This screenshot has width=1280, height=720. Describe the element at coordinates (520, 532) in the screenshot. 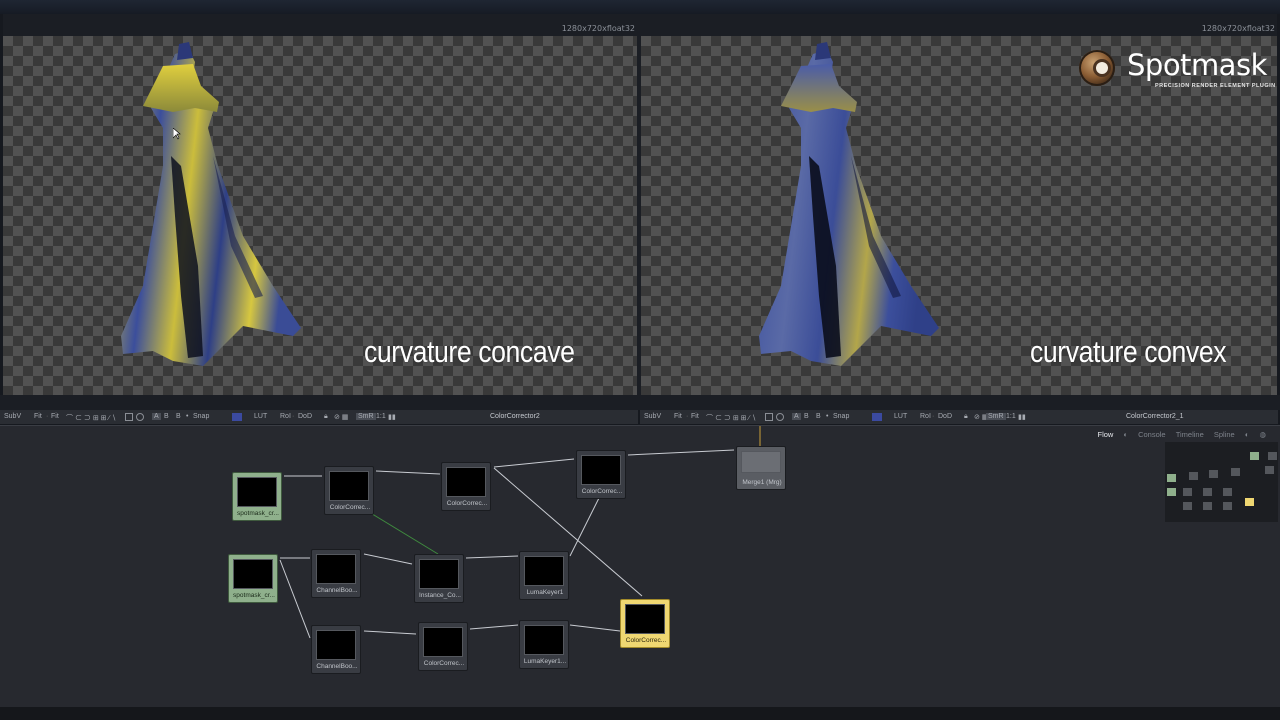

I see `node-connections` at that location.